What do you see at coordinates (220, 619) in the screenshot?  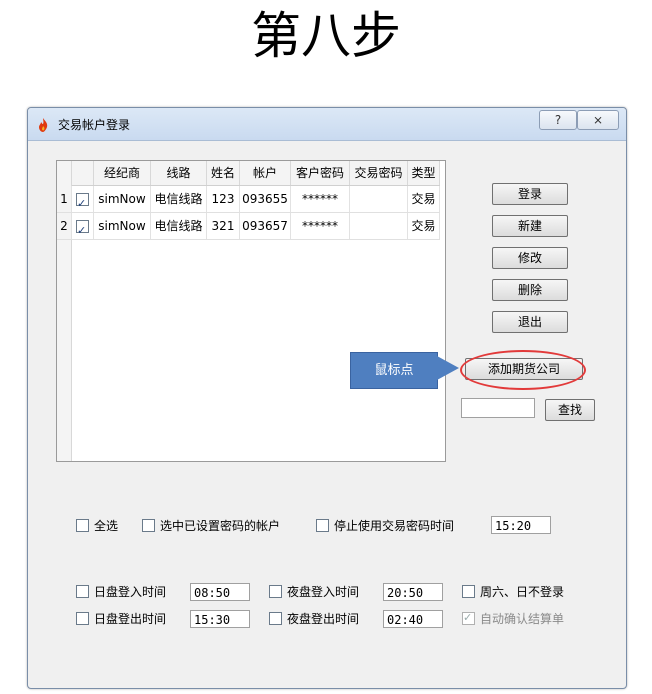 I see `day-logout-time-input: 15:30` at bounding box center [220, 619].